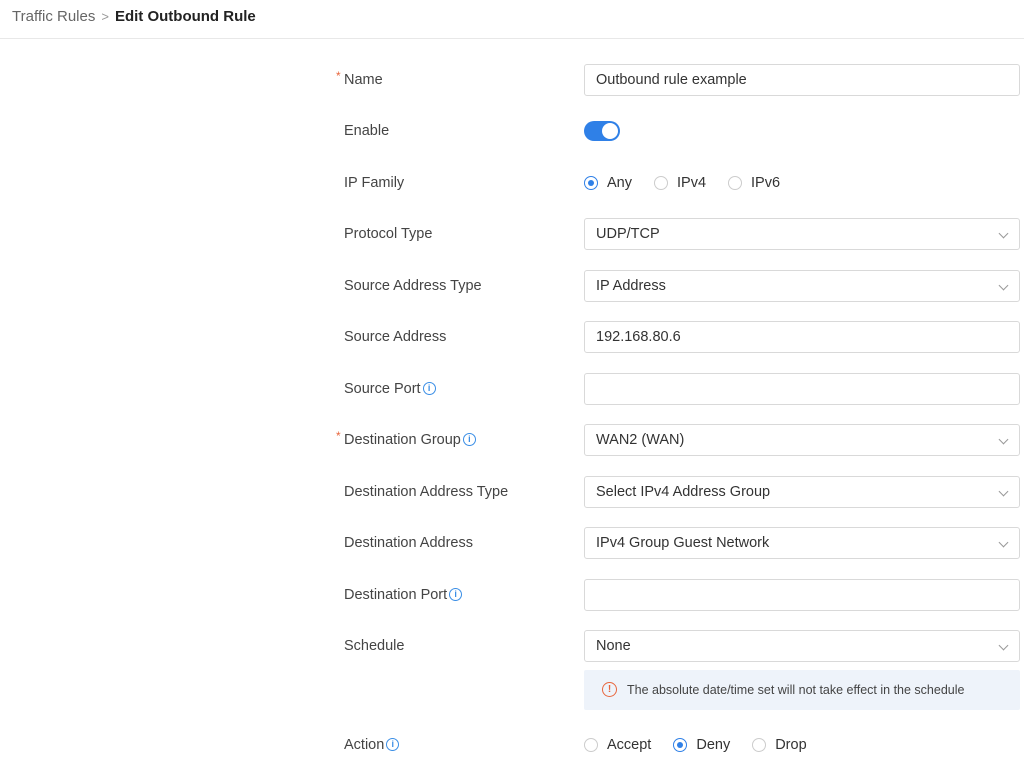 This screenshot has width=1024, height=762. Describe the element at coordinates (388, 234) in the screenshot. I see `protocol-type-label: Protocol Type` at that location.